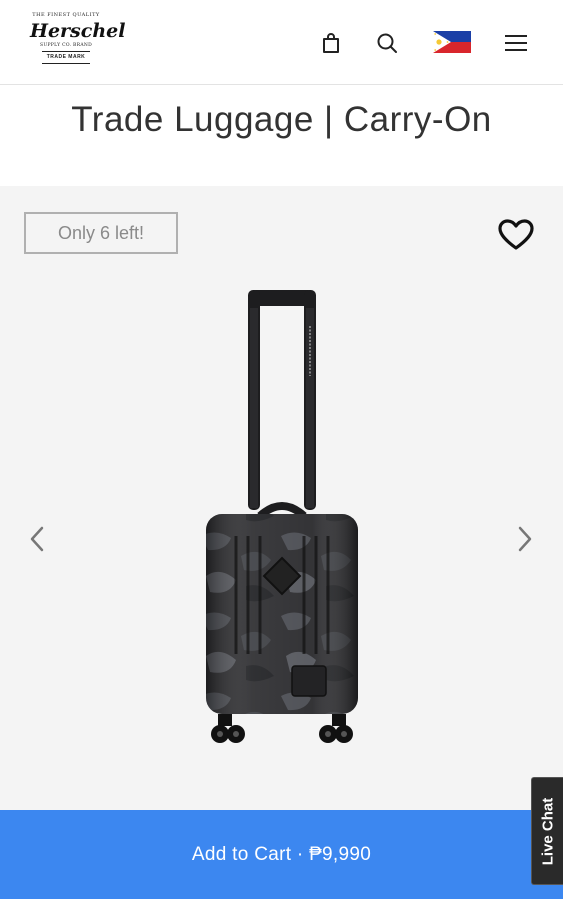 The image size is (563, 904). What do you see at coordinates (331, 43) in the screenshot?
I see `bag-icon` at bounding box center [331, 43].